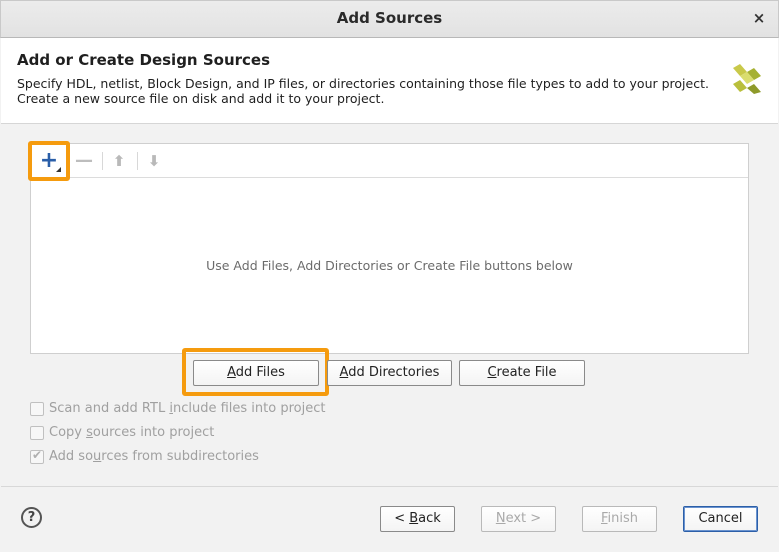 The width and height of the screenshot is (779, 552). Describe the element at coordinates (619, 519) in the screenshot. I see `finish-button: Finish` at that location.